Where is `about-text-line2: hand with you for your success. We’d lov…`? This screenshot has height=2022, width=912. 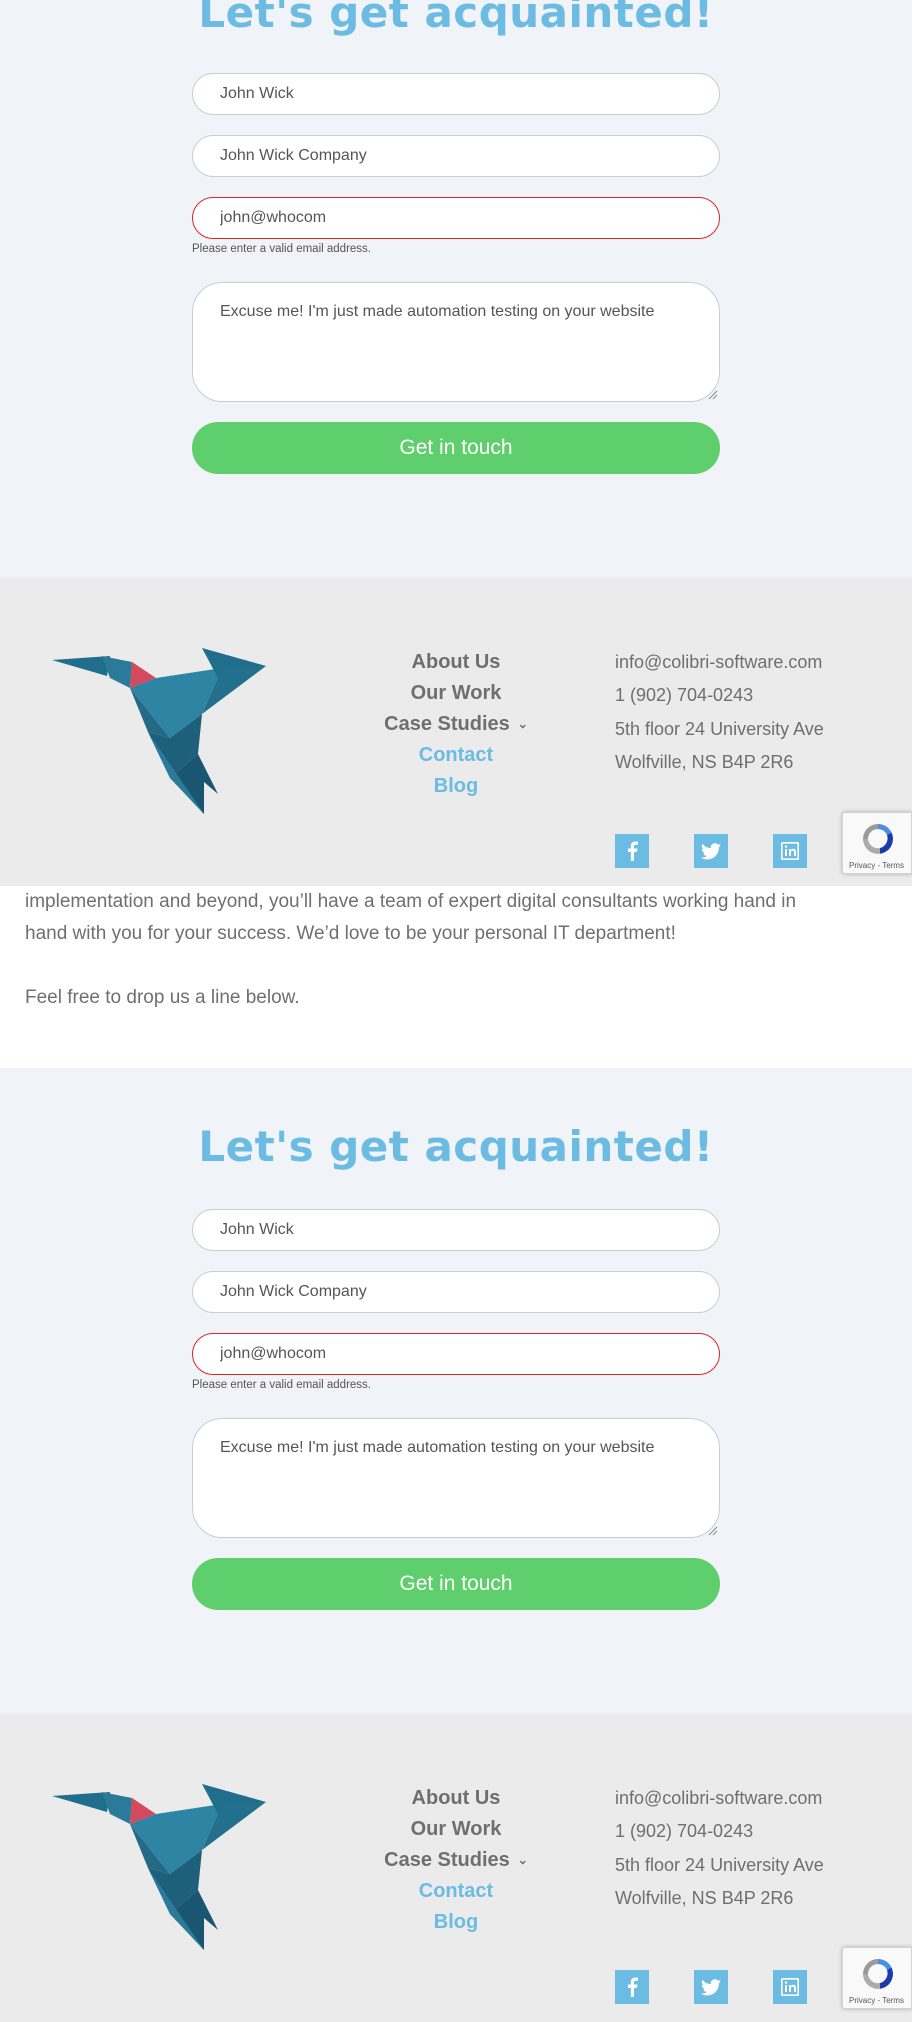
about-text-line2: hand with you for your success. We’d lov… is located at coordinates (350, 933).